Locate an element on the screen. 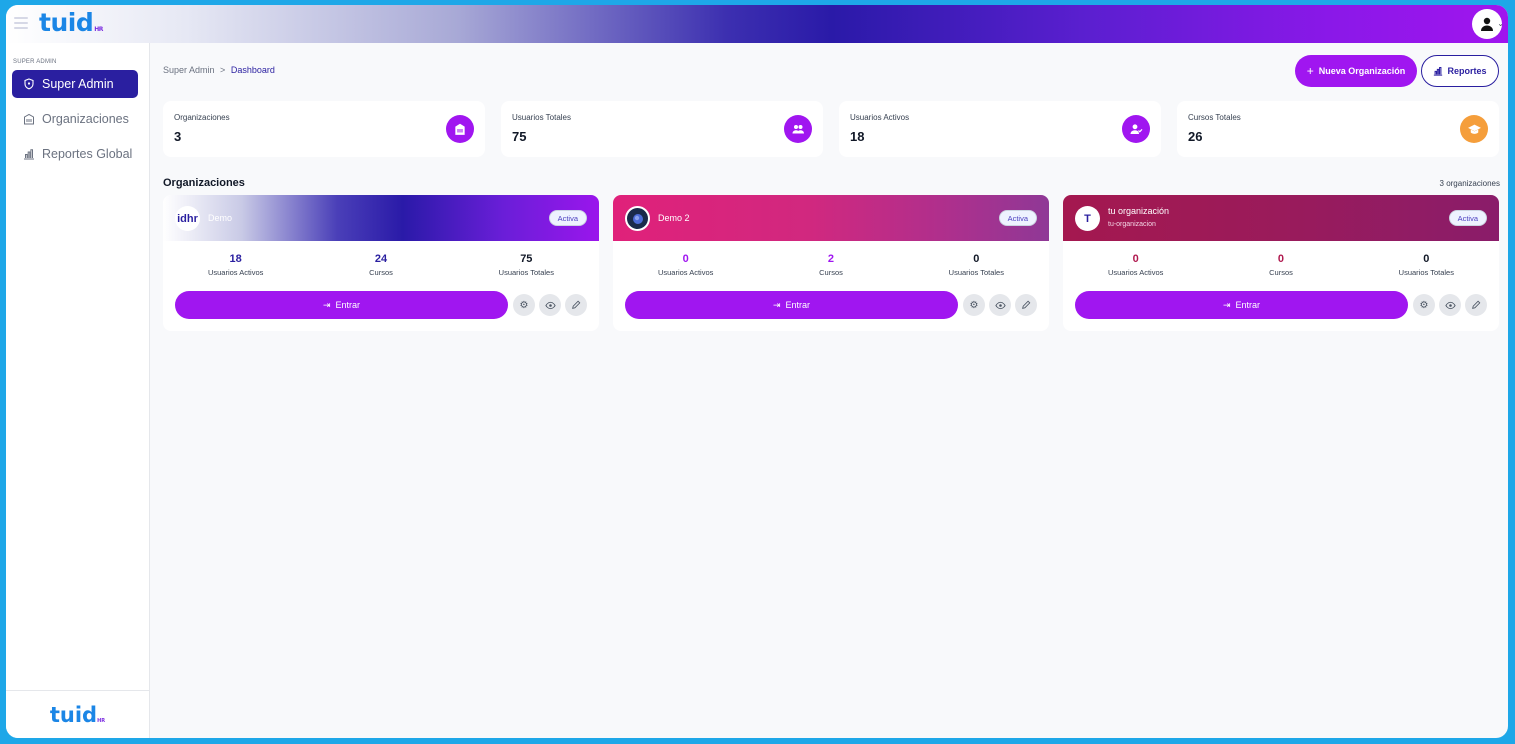 This screenshot has width=1515, height=744. breadcrumb-root: Super Admin is located at coordinates (189, 70).